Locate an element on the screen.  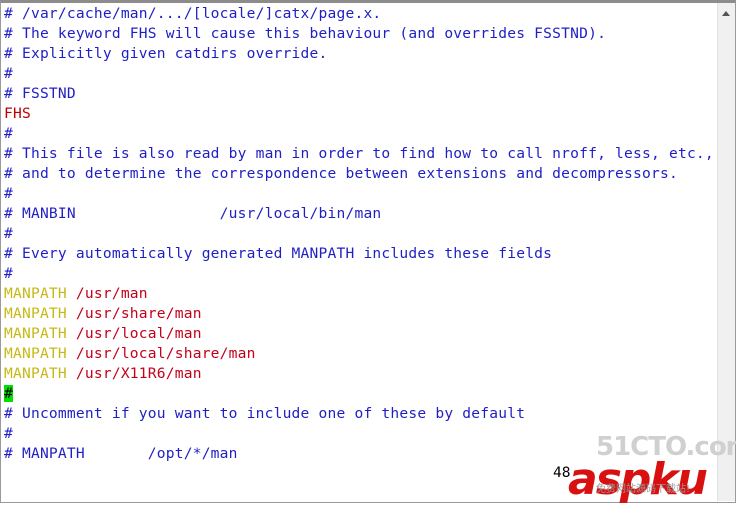
editor-line: MANPATH /usr/local/man is located at coordinates (360, 334).